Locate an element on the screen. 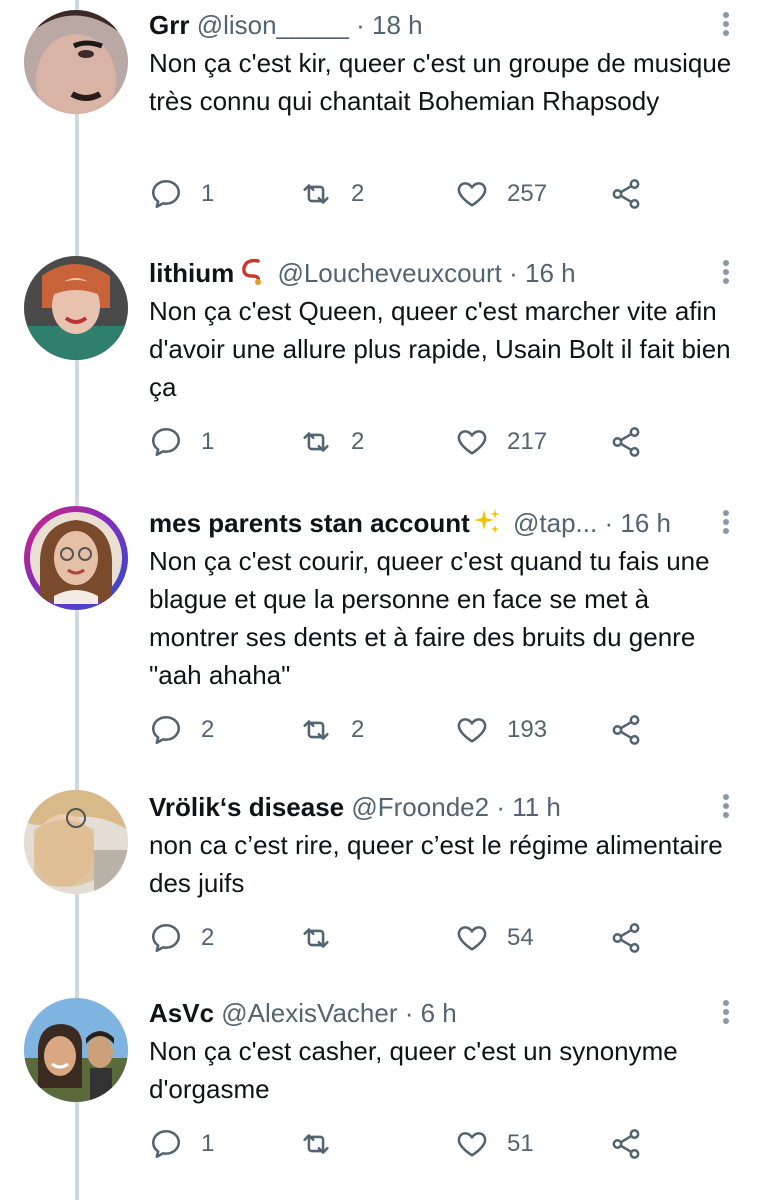 This screenshot has height=1200, width=764. user-handle: @lison_____ is located at coordinates (273, 25).